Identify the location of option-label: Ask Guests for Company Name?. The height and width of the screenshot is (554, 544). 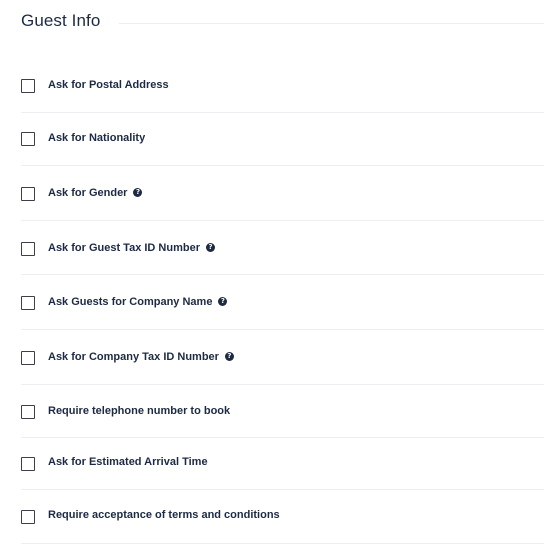
(138, 302).